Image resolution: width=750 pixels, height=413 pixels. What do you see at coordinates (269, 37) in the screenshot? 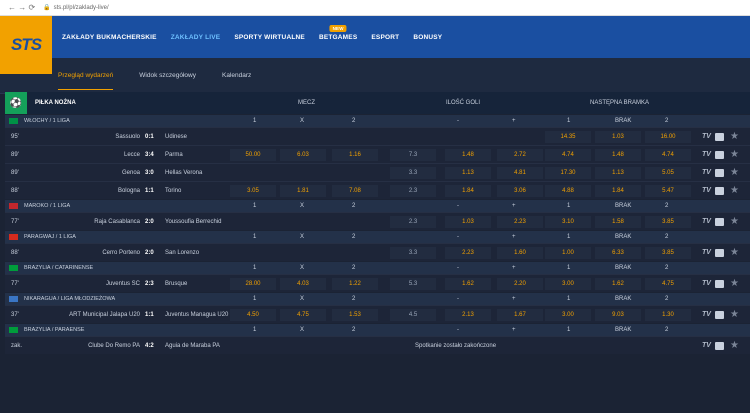
I see `menu-item-2: SPORTY WIRTUALNE` at bounding box center [269, 37].